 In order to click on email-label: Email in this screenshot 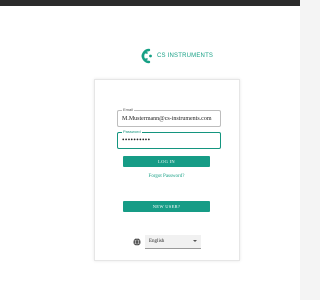, I will do `click(128, 110)`.